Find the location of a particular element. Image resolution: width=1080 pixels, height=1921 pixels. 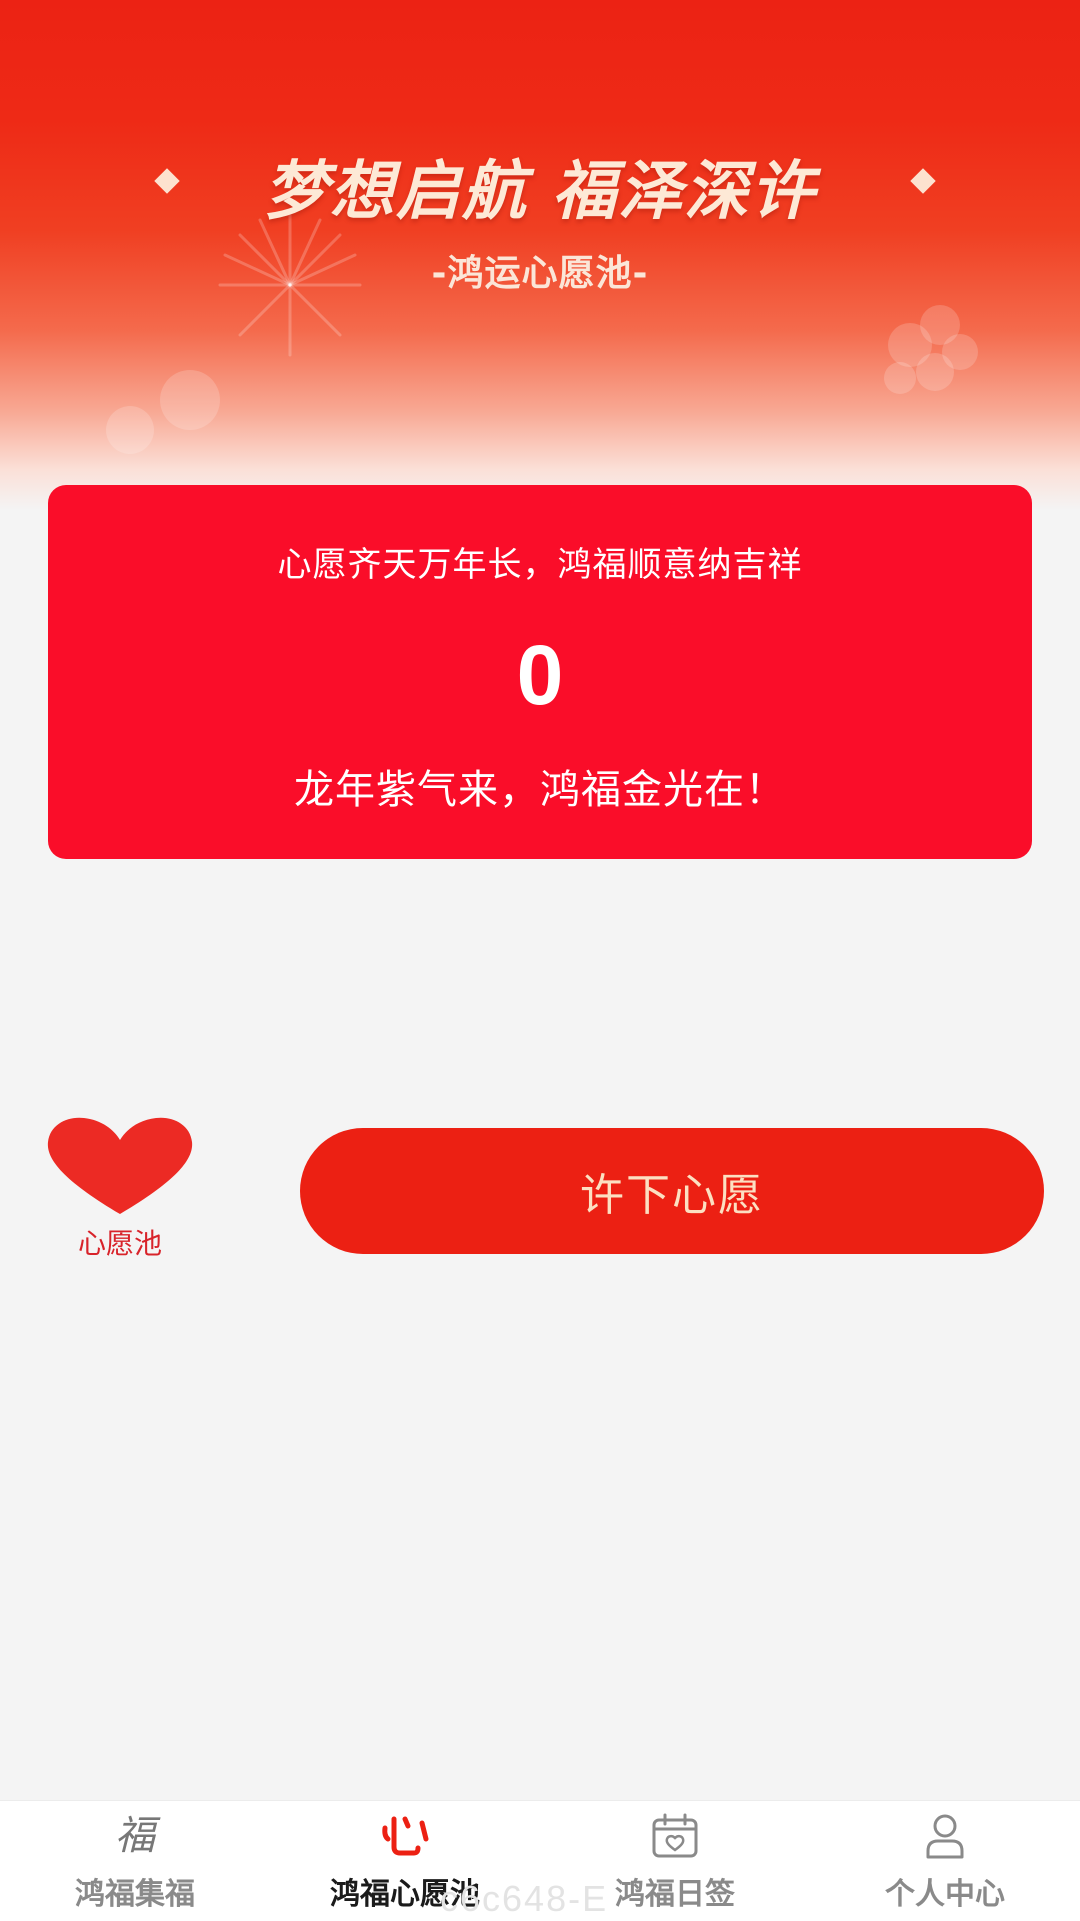

banner-subtitle: -鸿运心愿池- is located at coordinates (540, 273).